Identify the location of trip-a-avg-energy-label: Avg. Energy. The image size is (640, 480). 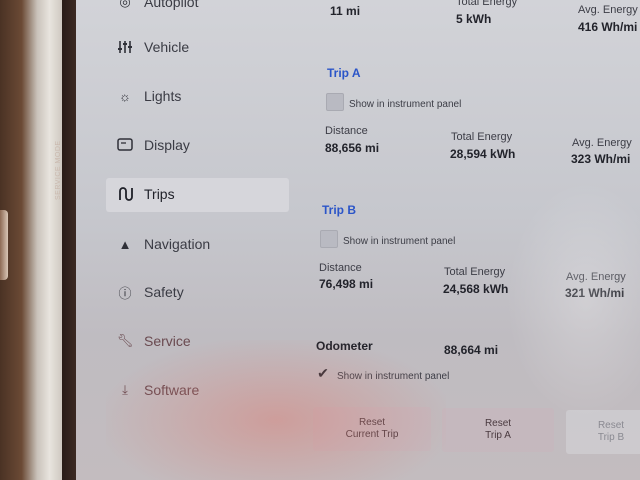
(602, 143).